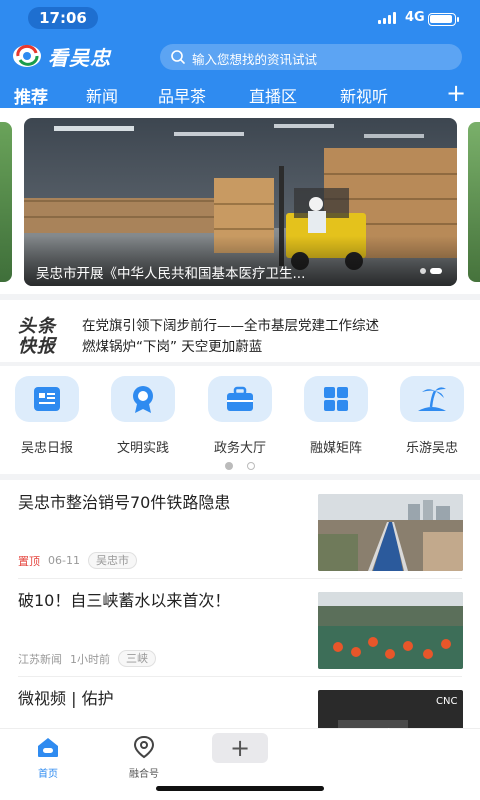 This screenshot has height=800, width=480. What do you see at coordinates (474, 202) in the screenshot?
I see `banner-next-peek` at bounding box center [474, 202].